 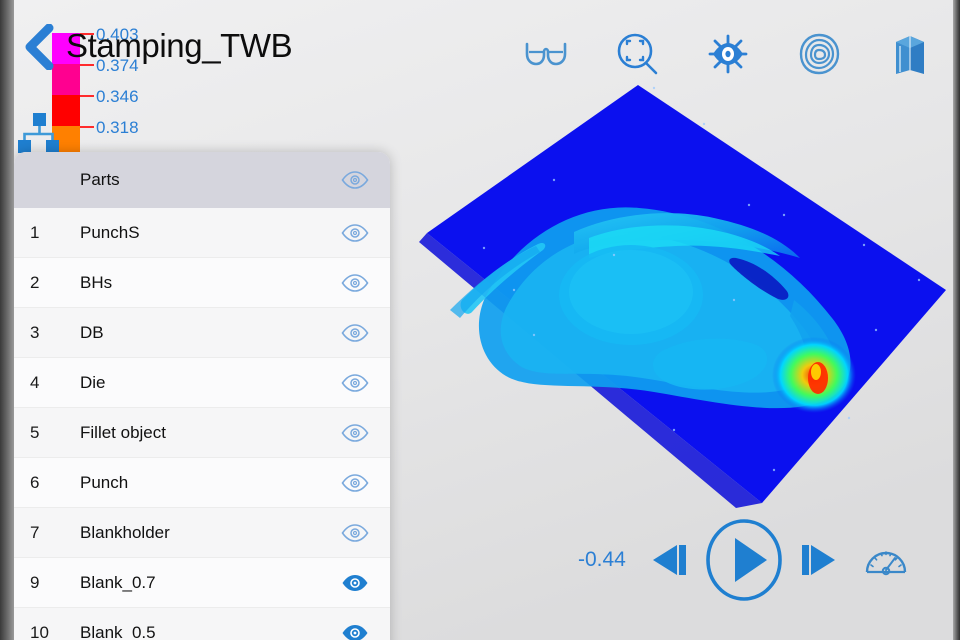 I want to click on step-forward-icon, so click(x=818, y=560).